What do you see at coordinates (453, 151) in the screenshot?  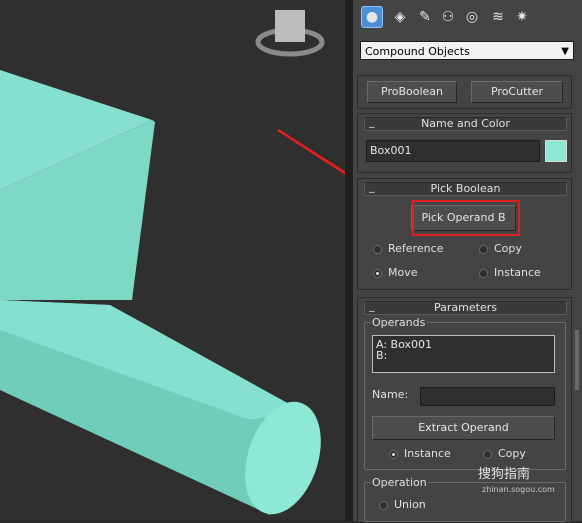 I see `object-name-field: Box001` at bounding box center [453, 151].